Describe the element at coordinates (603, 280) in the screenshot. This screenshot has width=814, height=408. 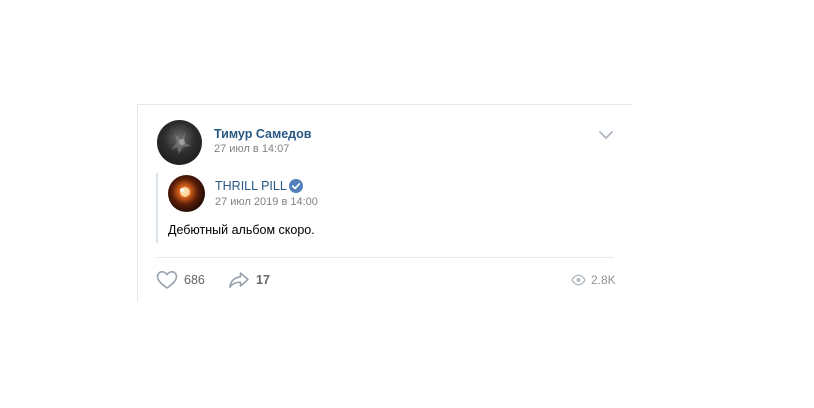
I see `view-count: 2.8K` at that location.